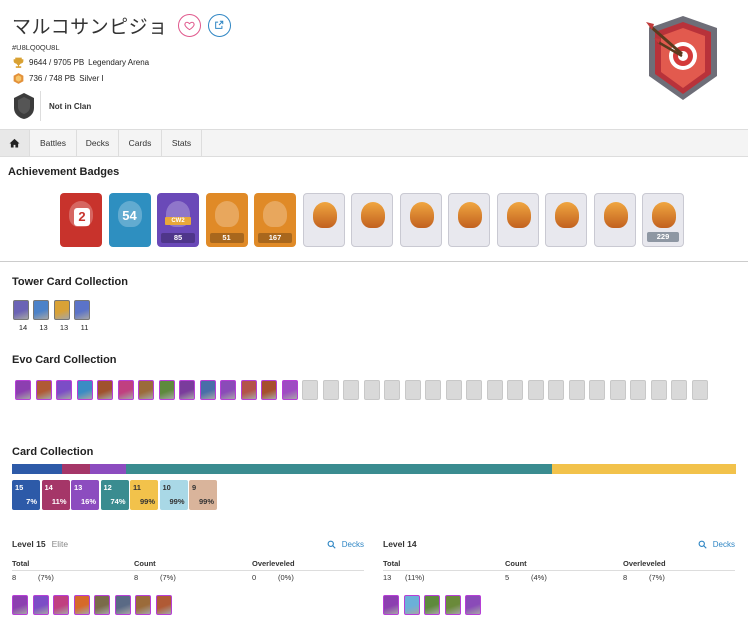  Describe the element at coordinates (70, 282) in the screenshot. I see `tower-collection-title: Tower Card Collection` at that location.